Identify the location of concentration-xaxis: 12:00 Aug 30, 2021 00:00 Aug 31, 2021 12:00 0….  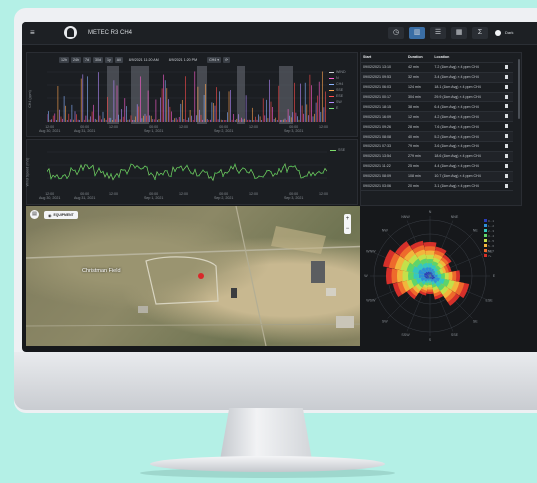
(183, 130).